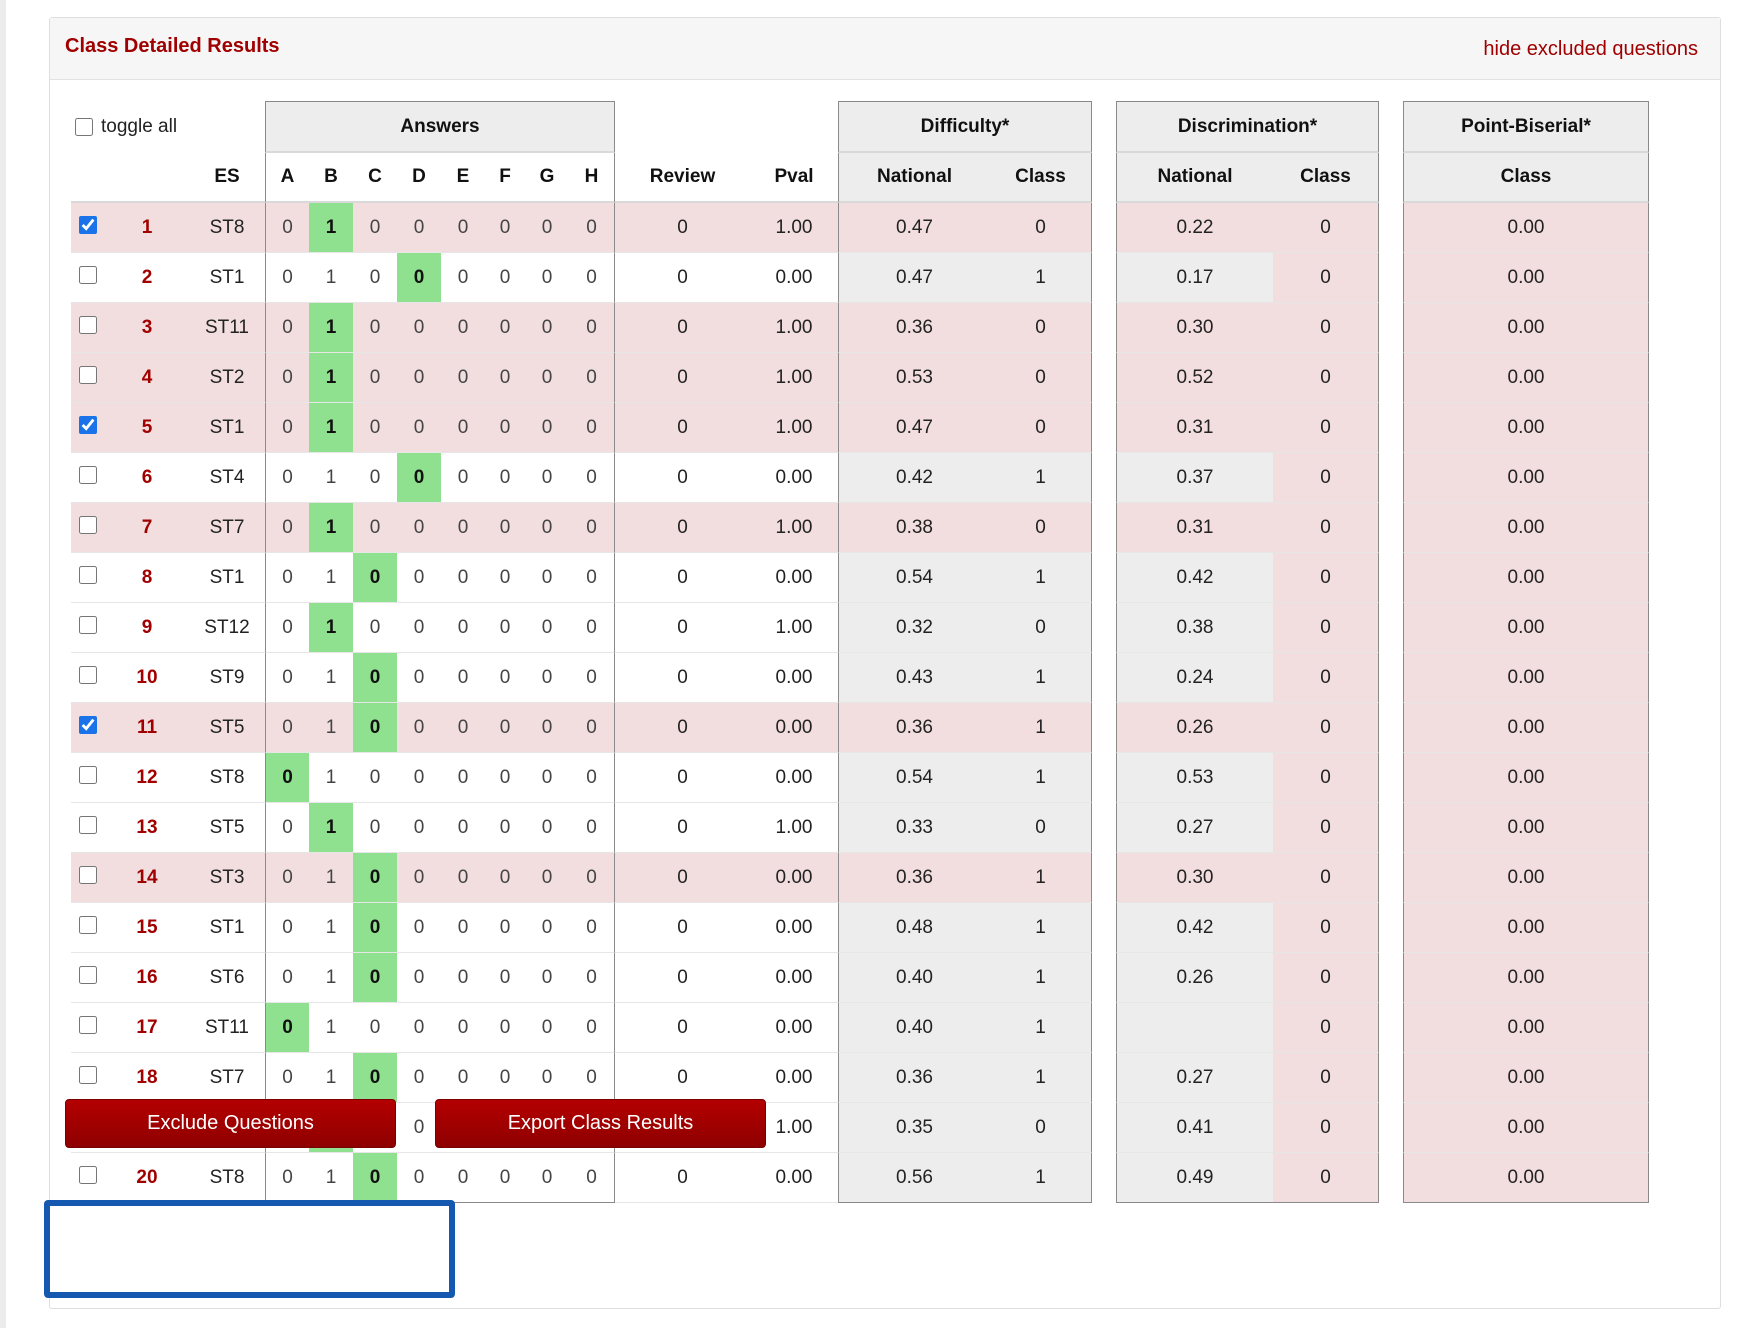 This screenshot has width=1756, height=1328. I want to click on difficulty-class-cell: 1, so click(1041, 978).